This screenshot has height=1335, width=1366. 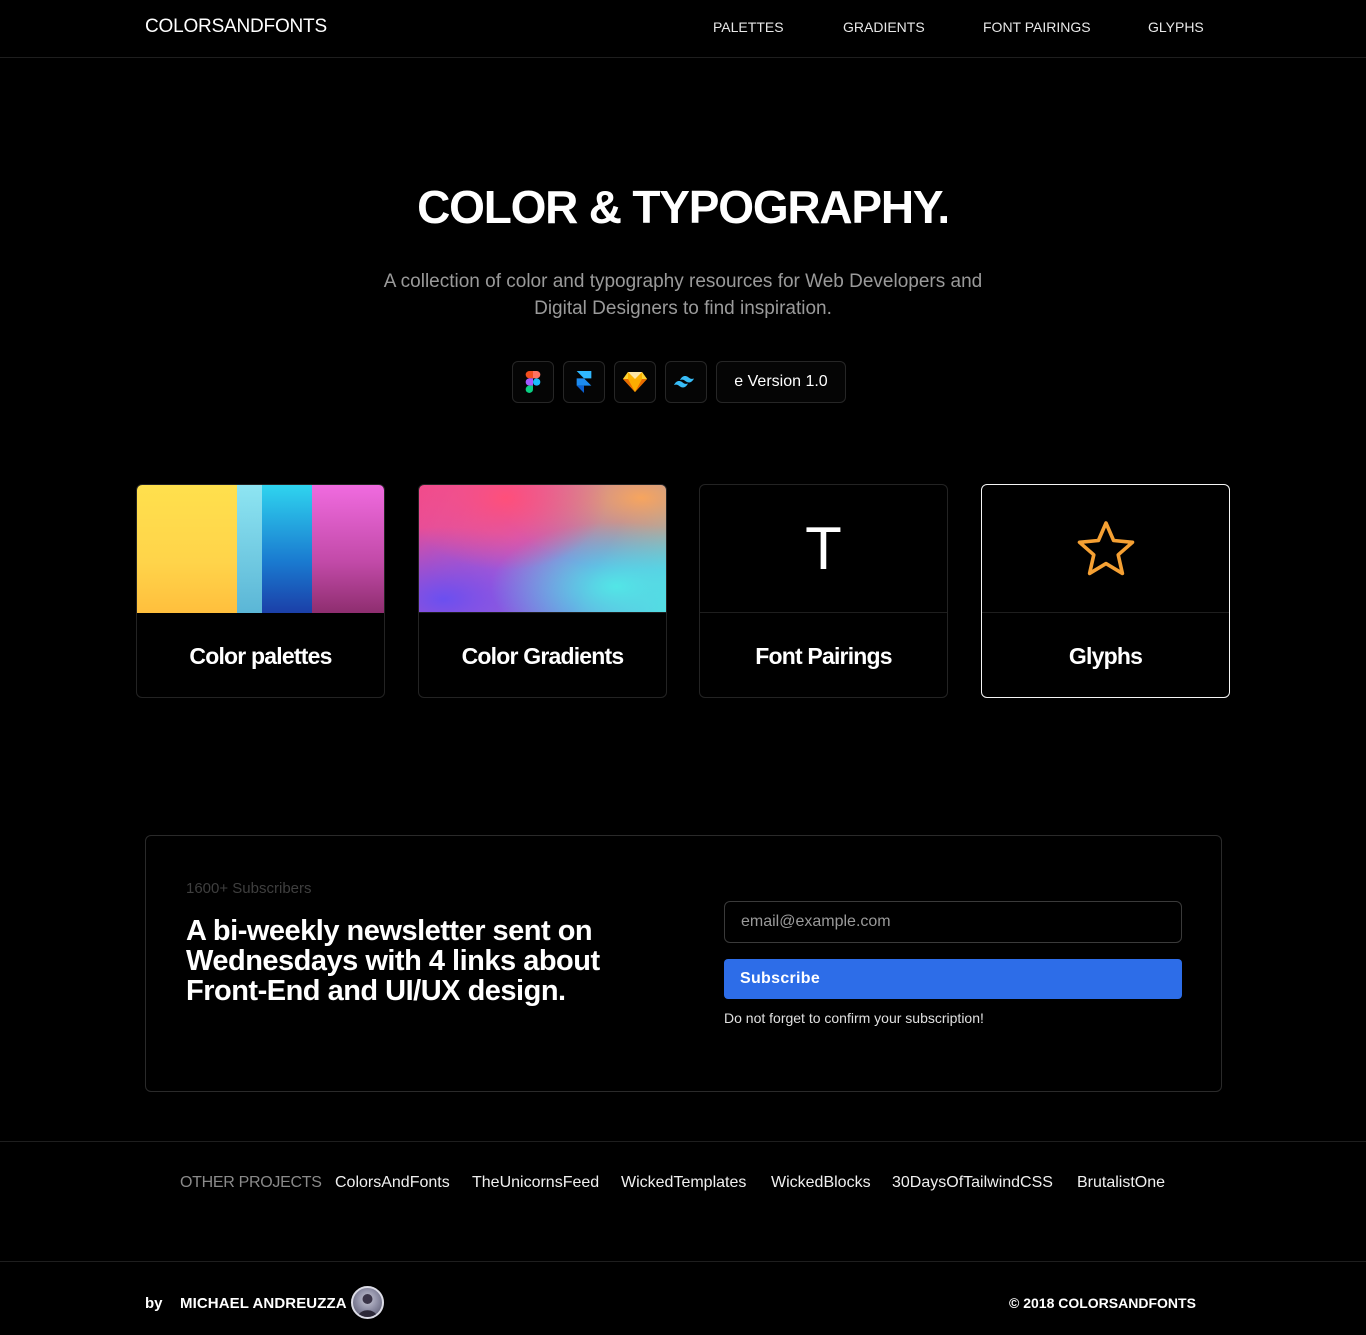 I want to click on project-link-theunicornsfeed: TheUnicornsFeed, so click(x=535, y=1183).